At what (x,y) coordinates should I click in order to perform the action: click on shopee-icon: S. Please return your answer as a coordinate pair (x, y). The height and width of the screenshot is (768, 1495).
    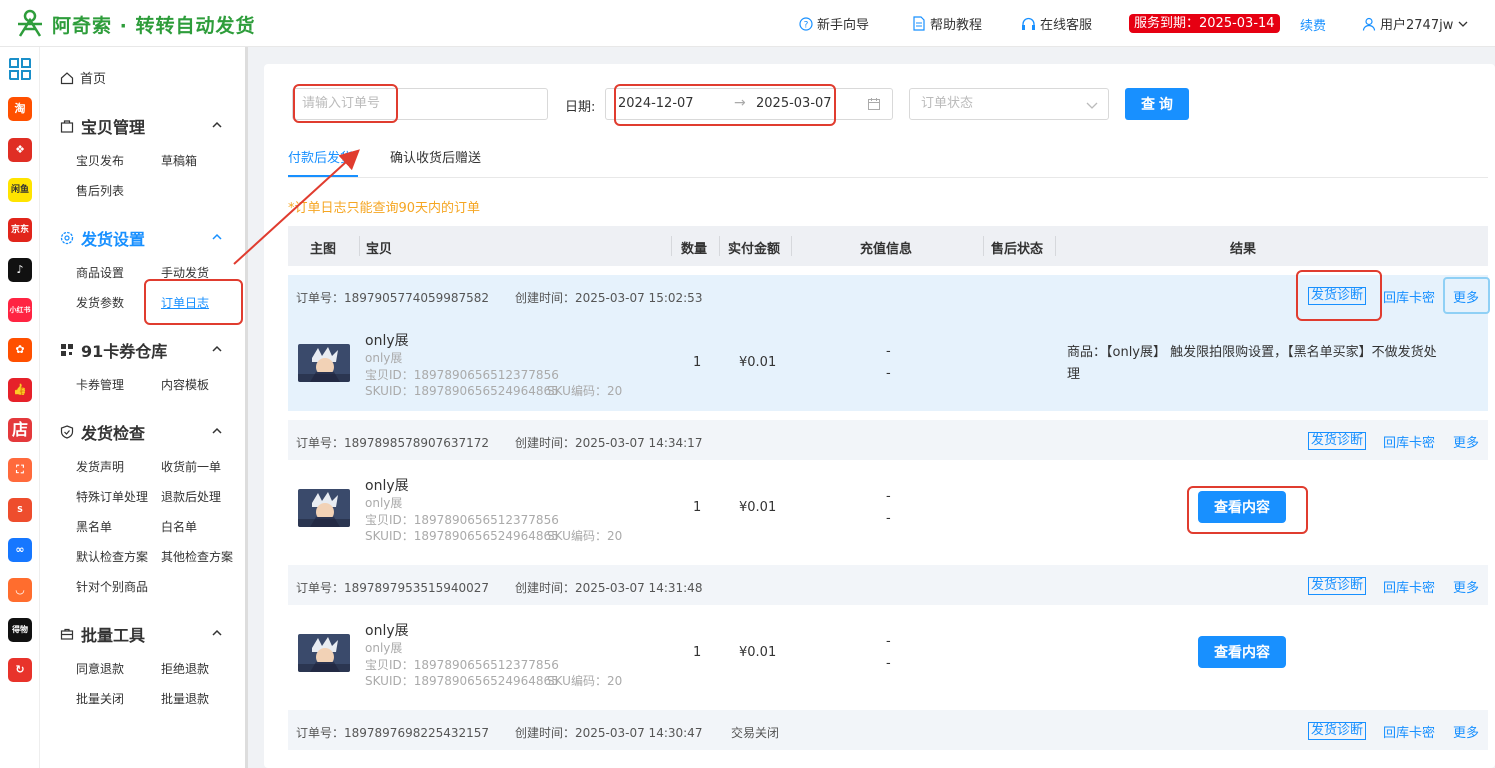
    Looking at the image, I should click on (20, 510).